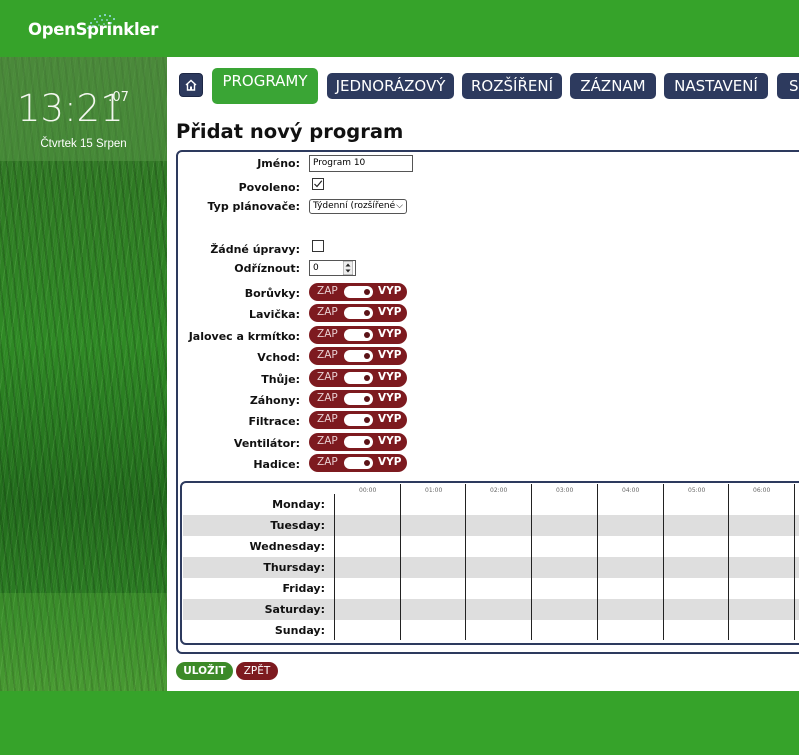  Describe the element at coordinates (278, 357) in the screenshot. I see `zone-label: Vchod:` at that location.